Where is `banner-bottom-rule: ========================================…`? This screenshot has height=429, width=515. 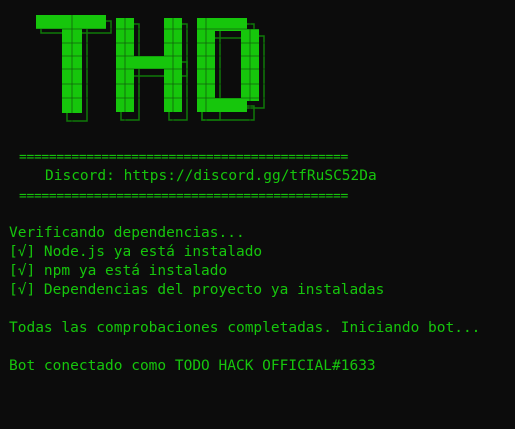 banner-bottom-rule: ========================================… is located at coordinates (183, 196).